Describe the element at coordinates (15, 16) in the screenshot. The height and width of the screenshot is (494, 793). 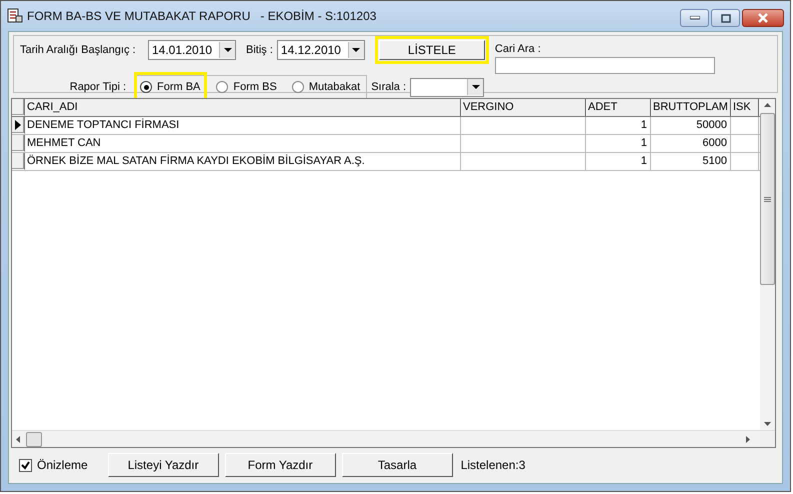
I see `document-icon` at that location.